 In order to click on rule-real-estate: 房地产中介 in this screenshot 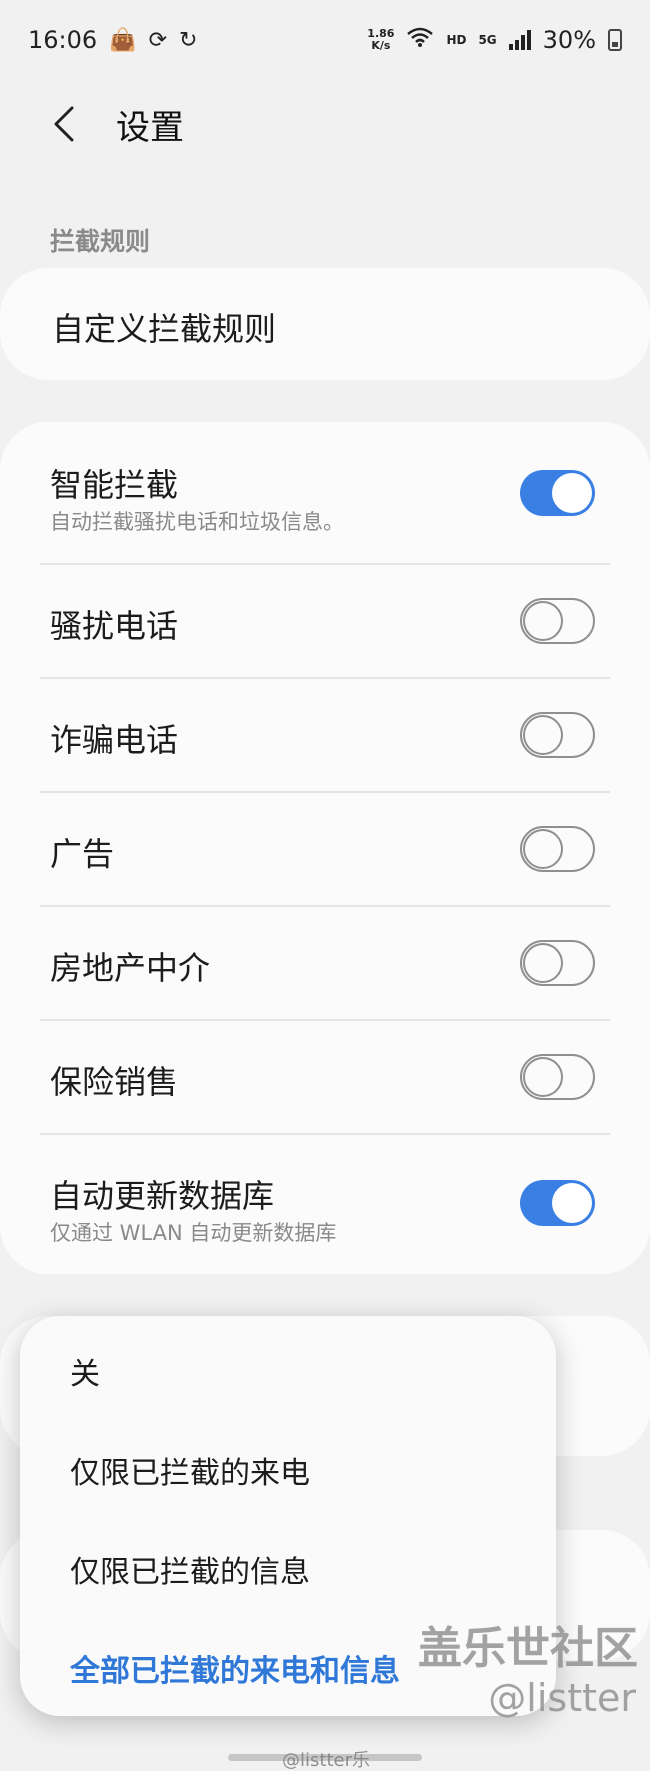, I will do `click(325, 963)`.